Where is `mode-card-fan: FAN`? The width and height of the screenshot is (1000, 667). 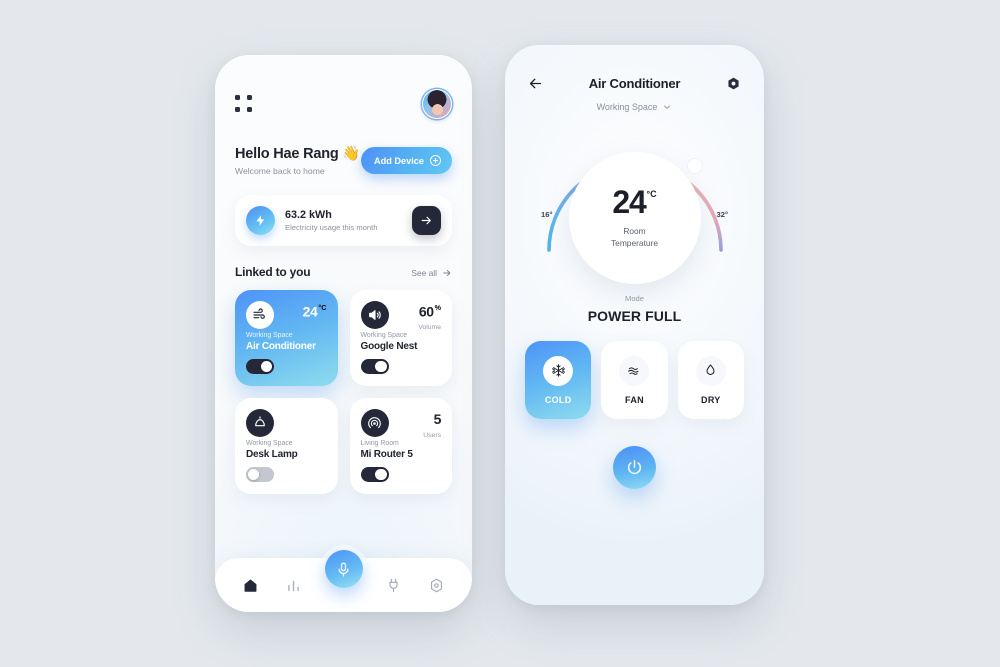 mode-card-fan: FAN is located at coordinates (634, 380).